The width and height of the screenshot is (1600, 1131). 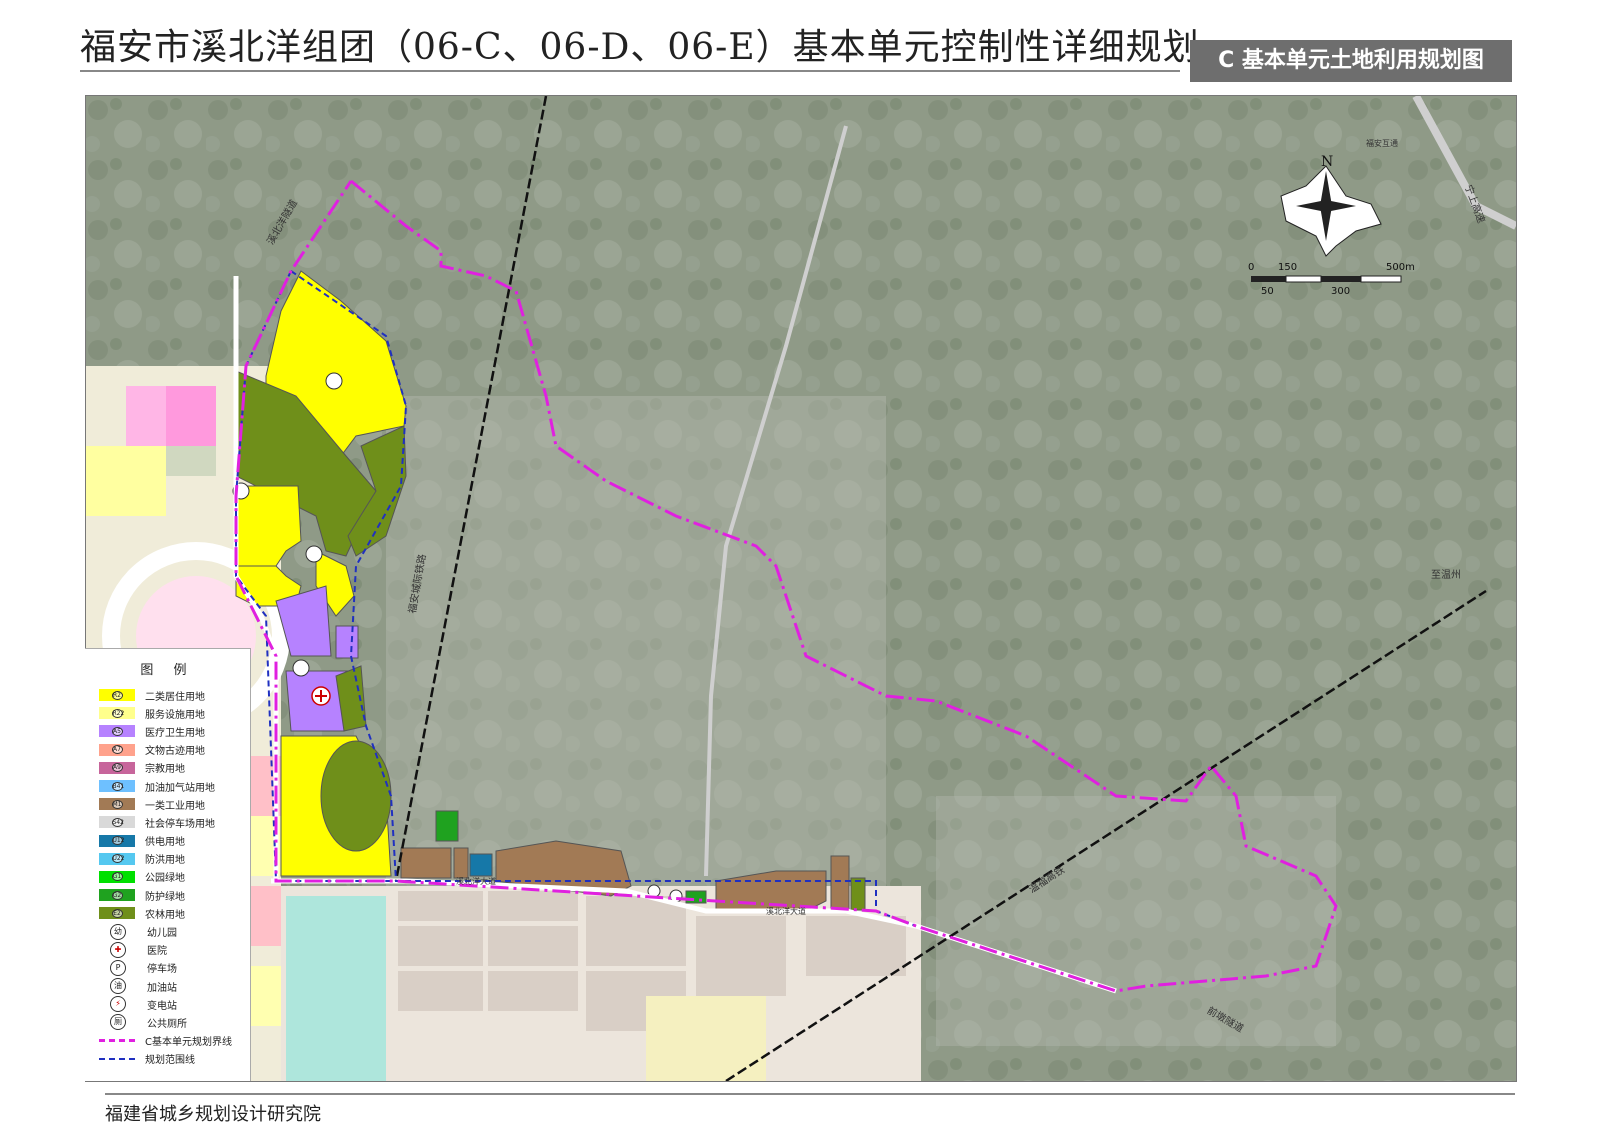 I want to click on legend-label: 幼儿园, so click(x=162, y=934).